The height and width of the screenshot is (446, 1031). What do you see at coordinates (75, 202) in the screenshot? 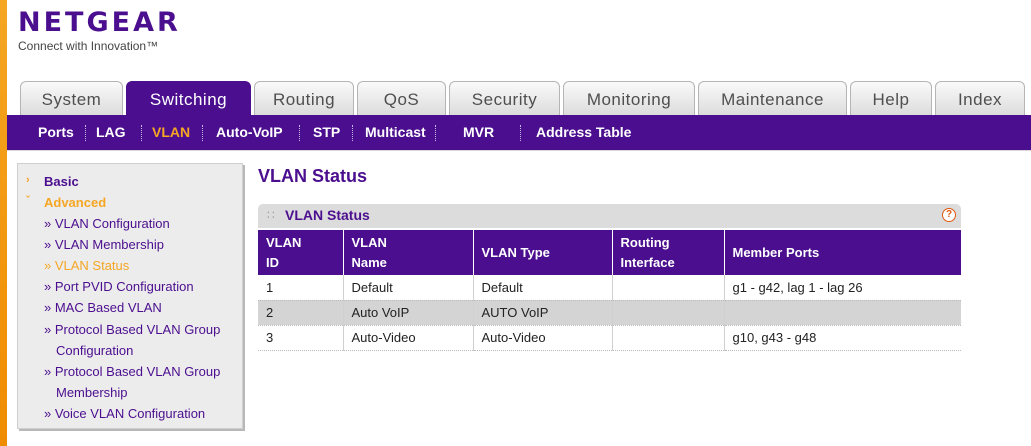
I see `sidebar-advanced: Advanced` at bounding box center [75, 202].